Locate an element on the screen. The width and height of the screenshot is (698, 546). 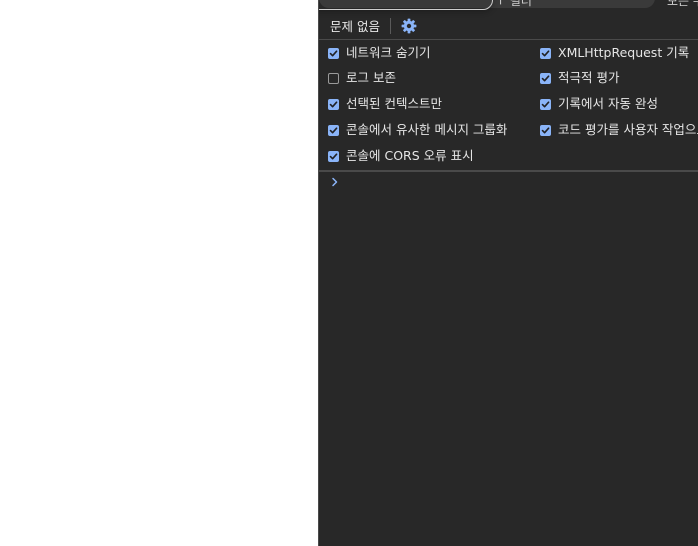
gear-icon is located at coordinates (409, 26).